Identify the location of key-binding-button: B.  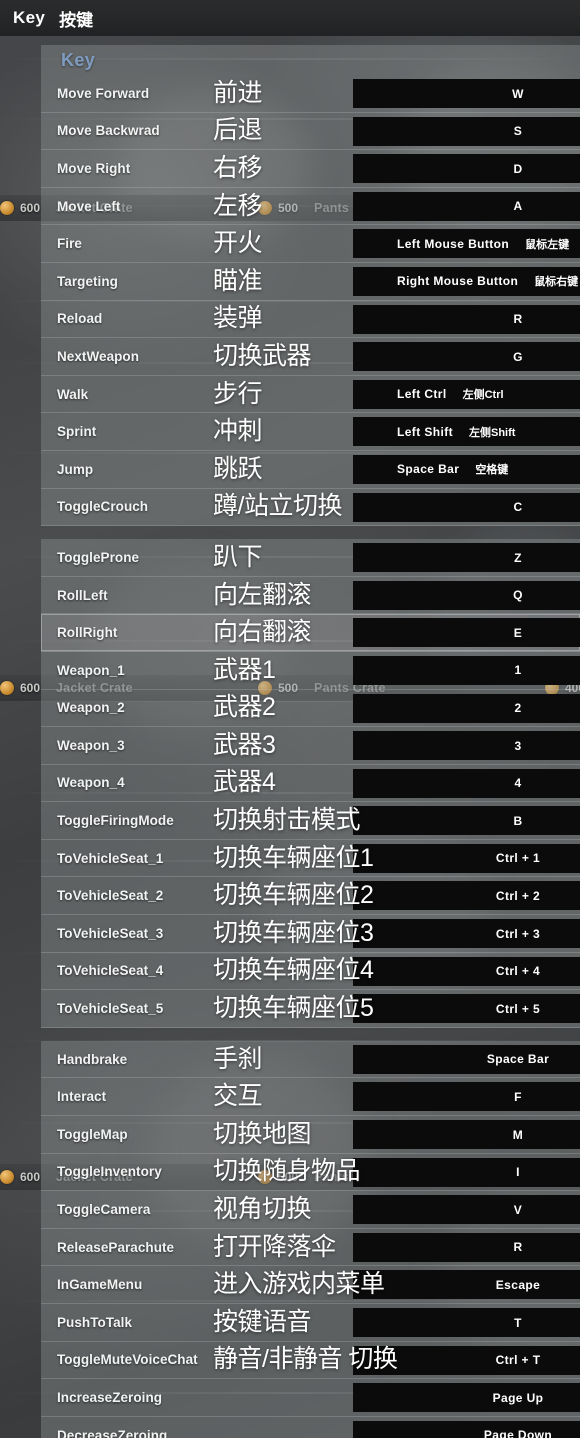
(466, 821).